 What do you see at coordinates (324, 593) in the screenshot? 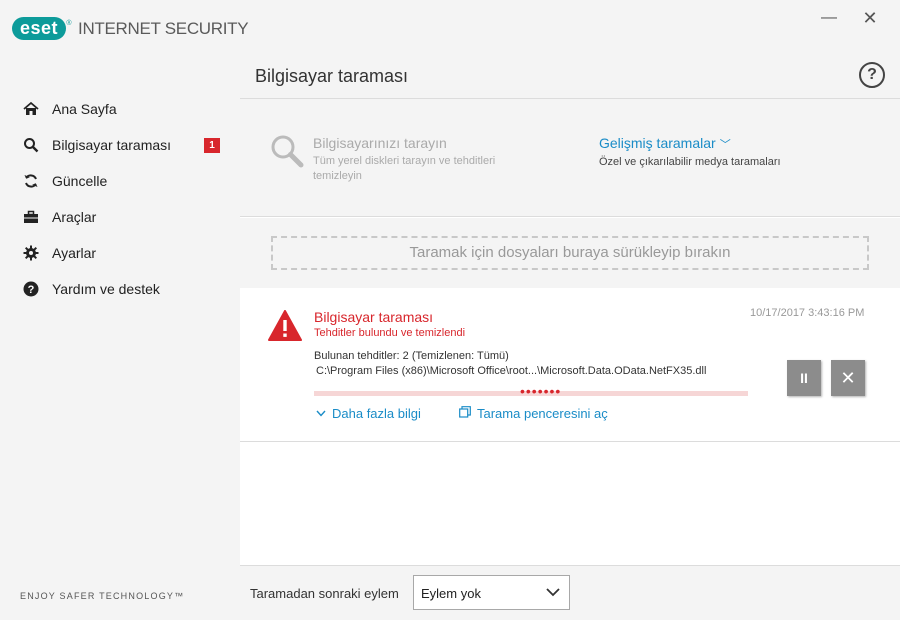
I see `post-scan-action-label: Taramadan sonraki eylem` at bounding box center [324, 593].